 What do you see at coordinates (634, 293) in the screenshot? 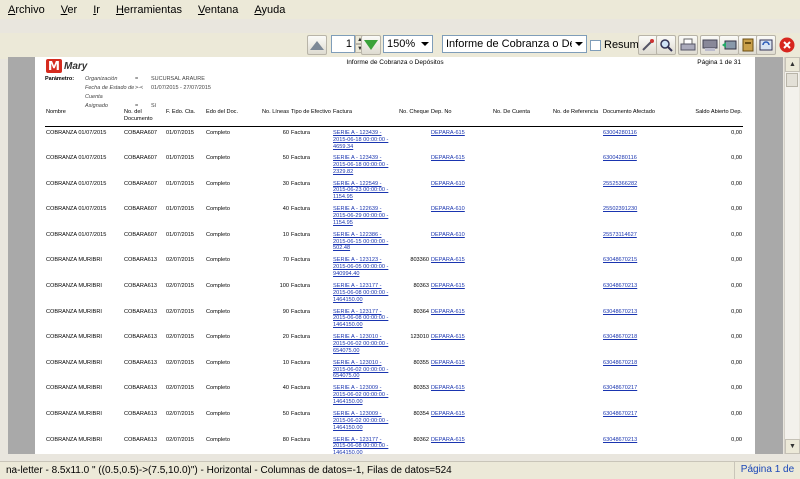
I see `cell-documento-afectado: 63048670213` at bounding box center [634, 293].